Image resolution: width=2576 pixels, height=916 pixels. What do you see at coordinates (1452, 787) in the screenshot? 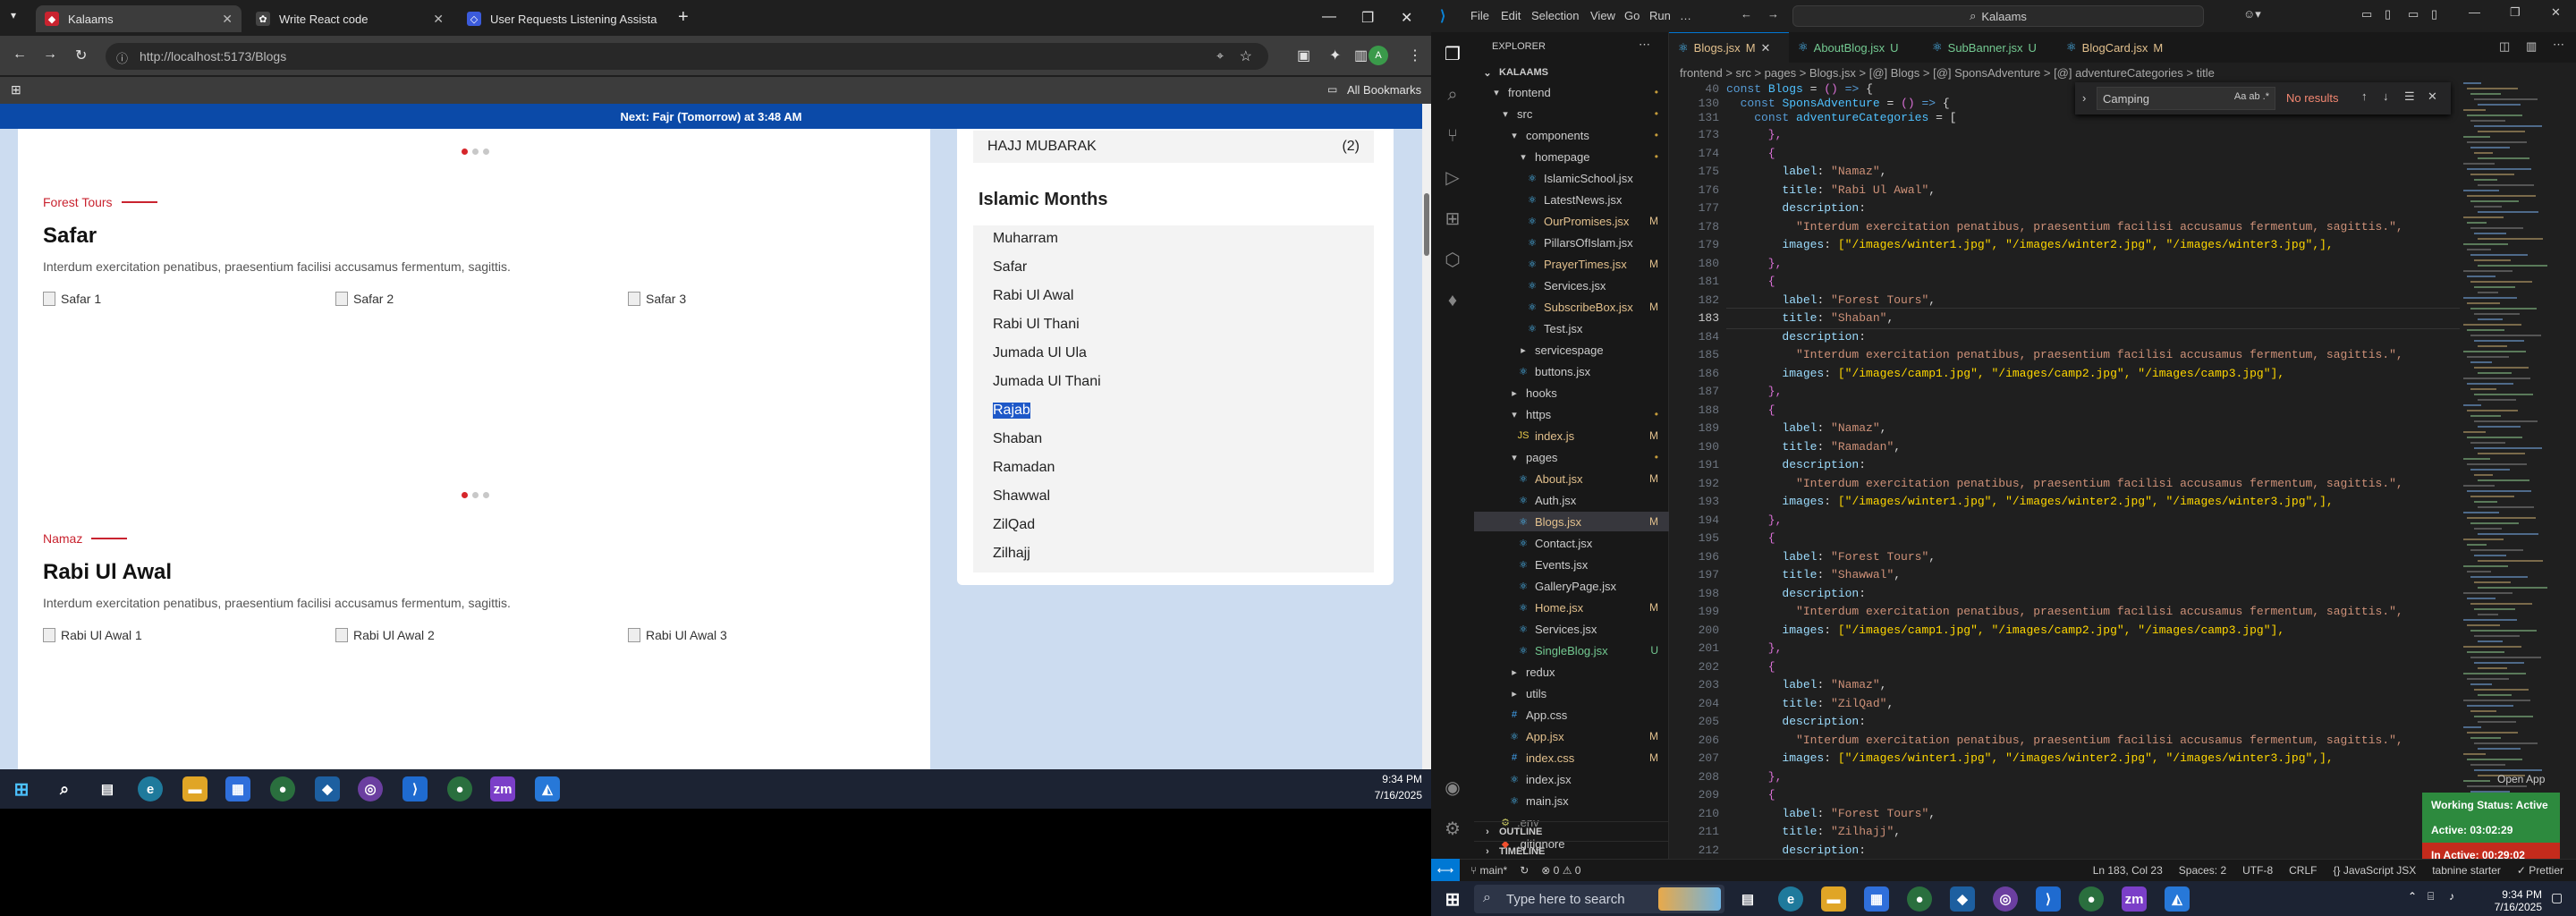
I see `account-icon: ◉` at bounding box center [1452, 787].